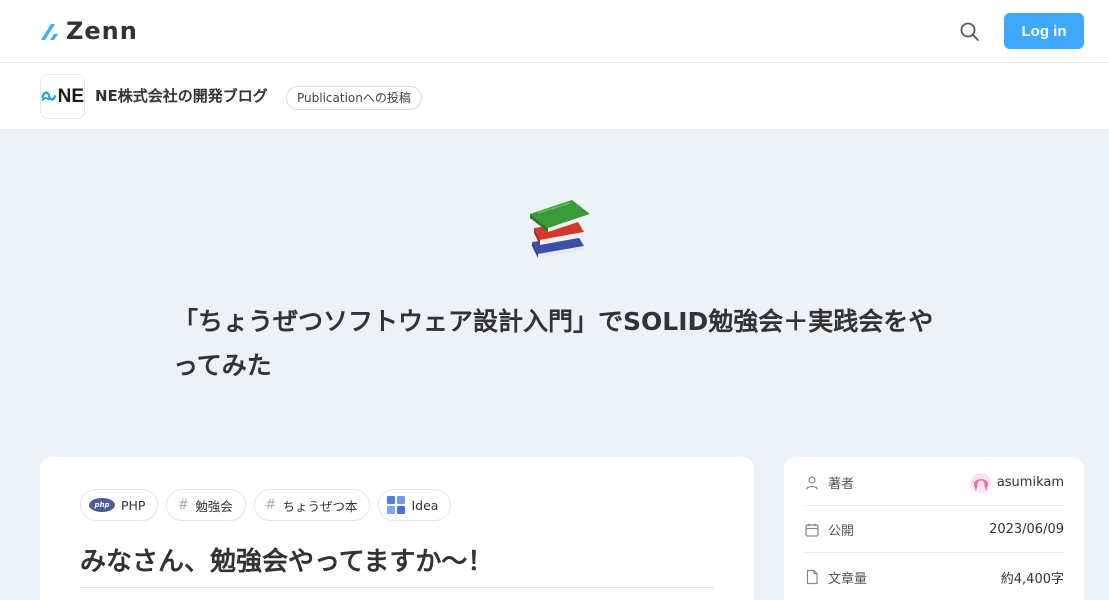 The height and width of the screenshot is (600, 1109). Describe the element at coordinates (102, 505) in the screenshot. I see `php-icon: php` at that location.